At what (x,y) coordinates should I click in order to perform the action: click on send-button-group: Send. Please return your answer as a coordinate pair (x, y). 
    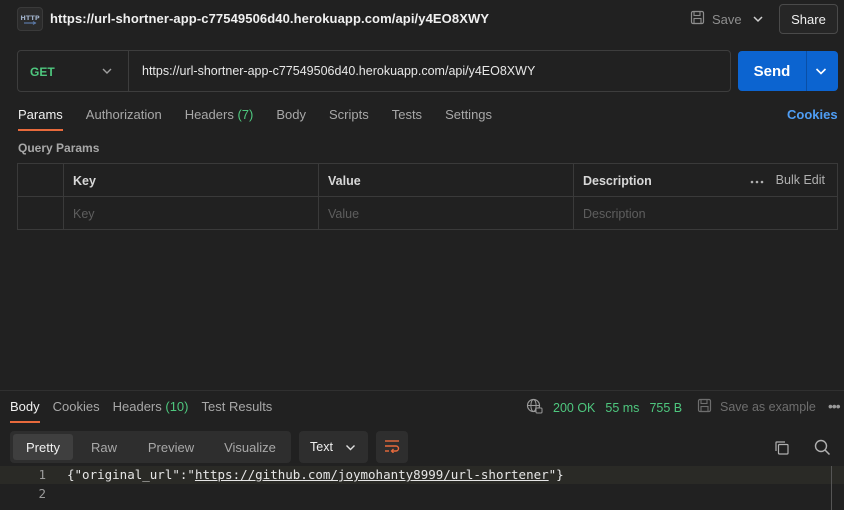
    Looking at the image, I should click on (788, 71).